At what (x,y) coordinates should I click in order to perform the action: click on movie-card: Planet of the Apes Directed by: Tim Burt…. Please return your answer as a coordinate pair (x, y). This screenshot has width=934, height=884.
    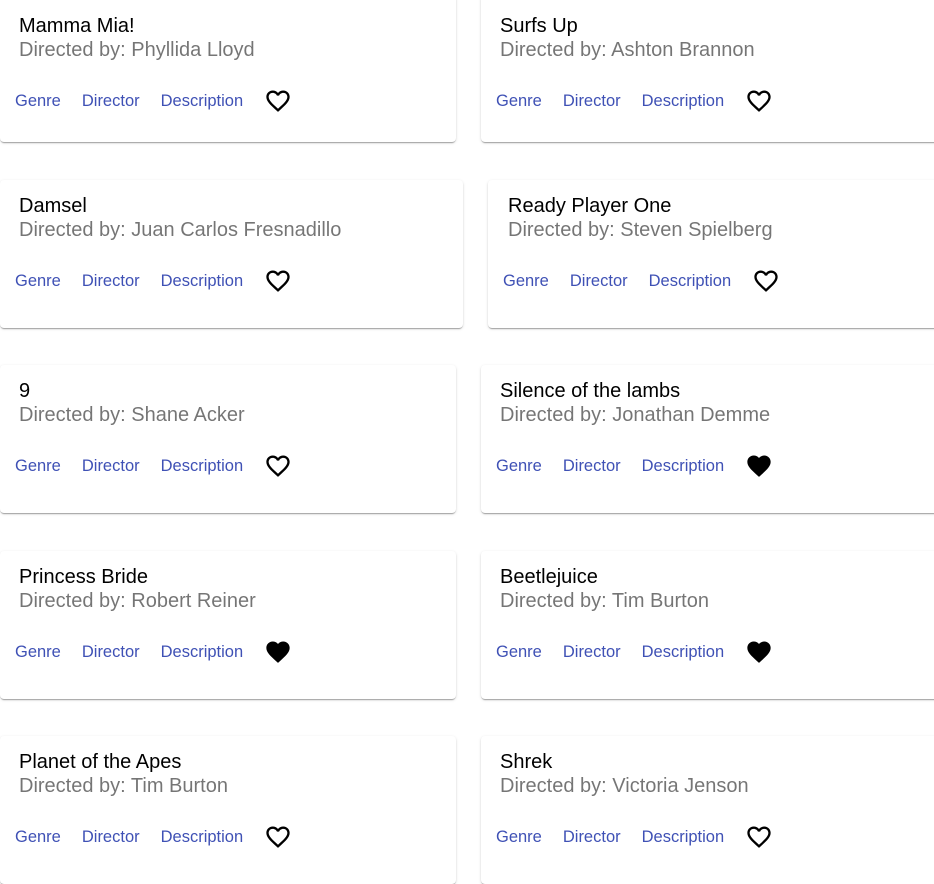
    Looking at the image, I should click on (228, 810).